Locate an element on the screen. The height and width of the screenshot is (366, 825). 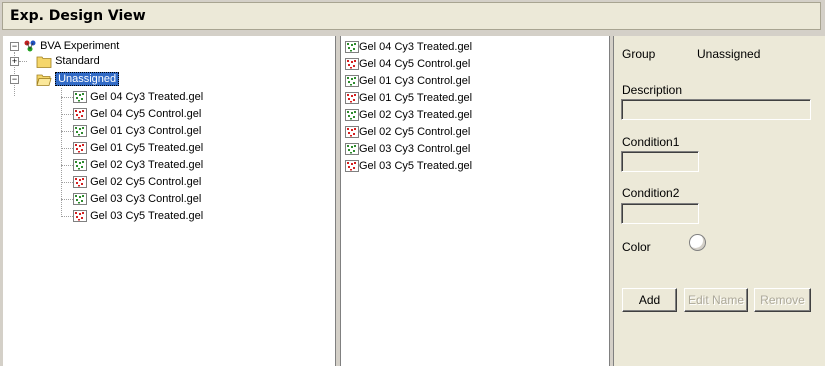
list-item: Gel 03 Cy3 Control.gel is located at coordinates (407, 149).